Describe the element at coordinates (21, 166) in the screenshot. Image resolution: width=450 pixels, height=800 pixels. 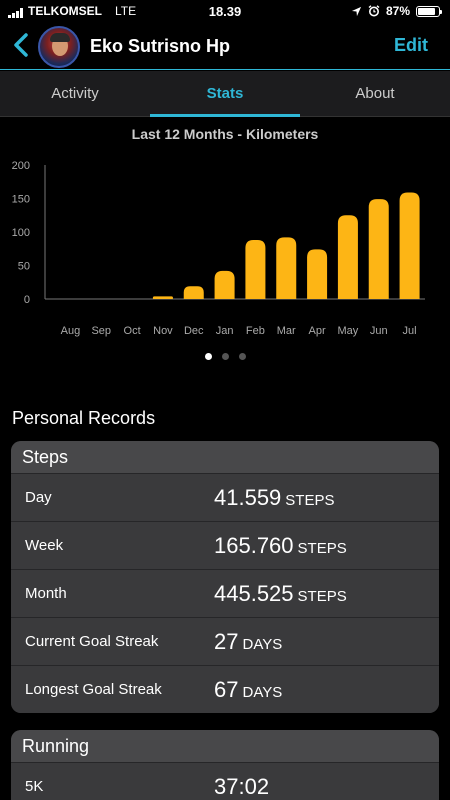
I see `y-tick-label: 200` at that location.